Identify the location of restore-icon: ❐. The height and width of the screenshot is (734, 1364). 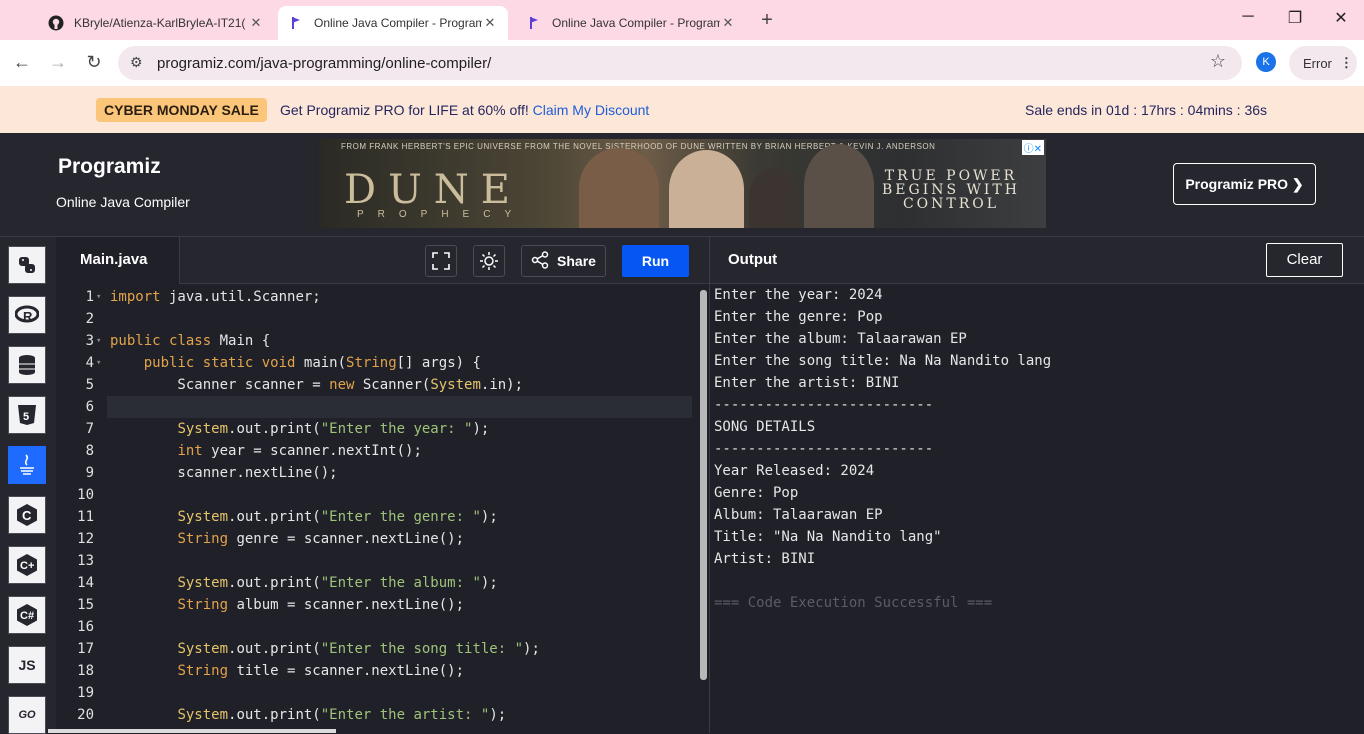
(1295, 18).